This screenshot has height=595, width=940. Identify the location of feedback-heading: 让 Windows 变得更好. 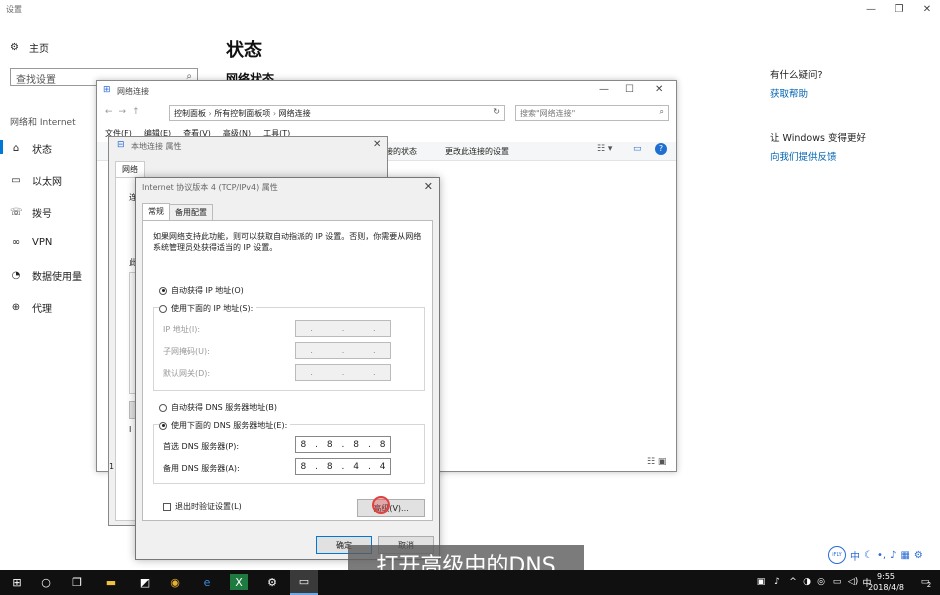
(818, 138).